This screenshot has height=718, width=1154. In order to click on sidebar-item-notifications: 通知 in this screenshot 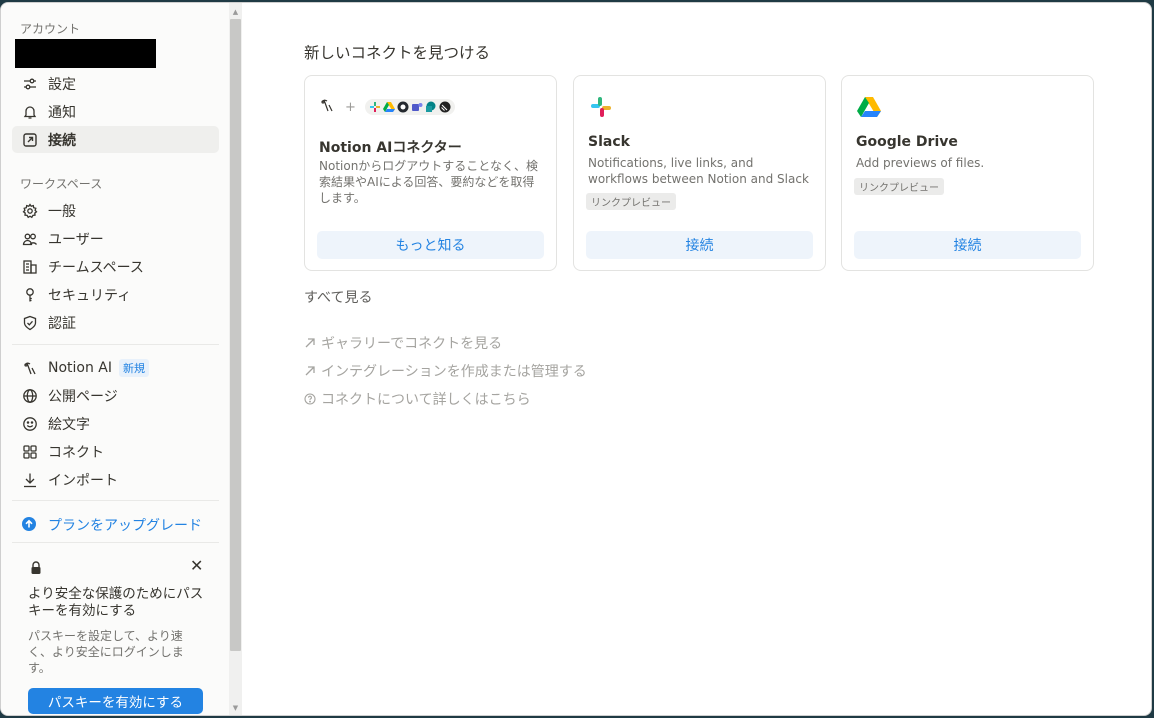, I will do `click(115, 111)`.